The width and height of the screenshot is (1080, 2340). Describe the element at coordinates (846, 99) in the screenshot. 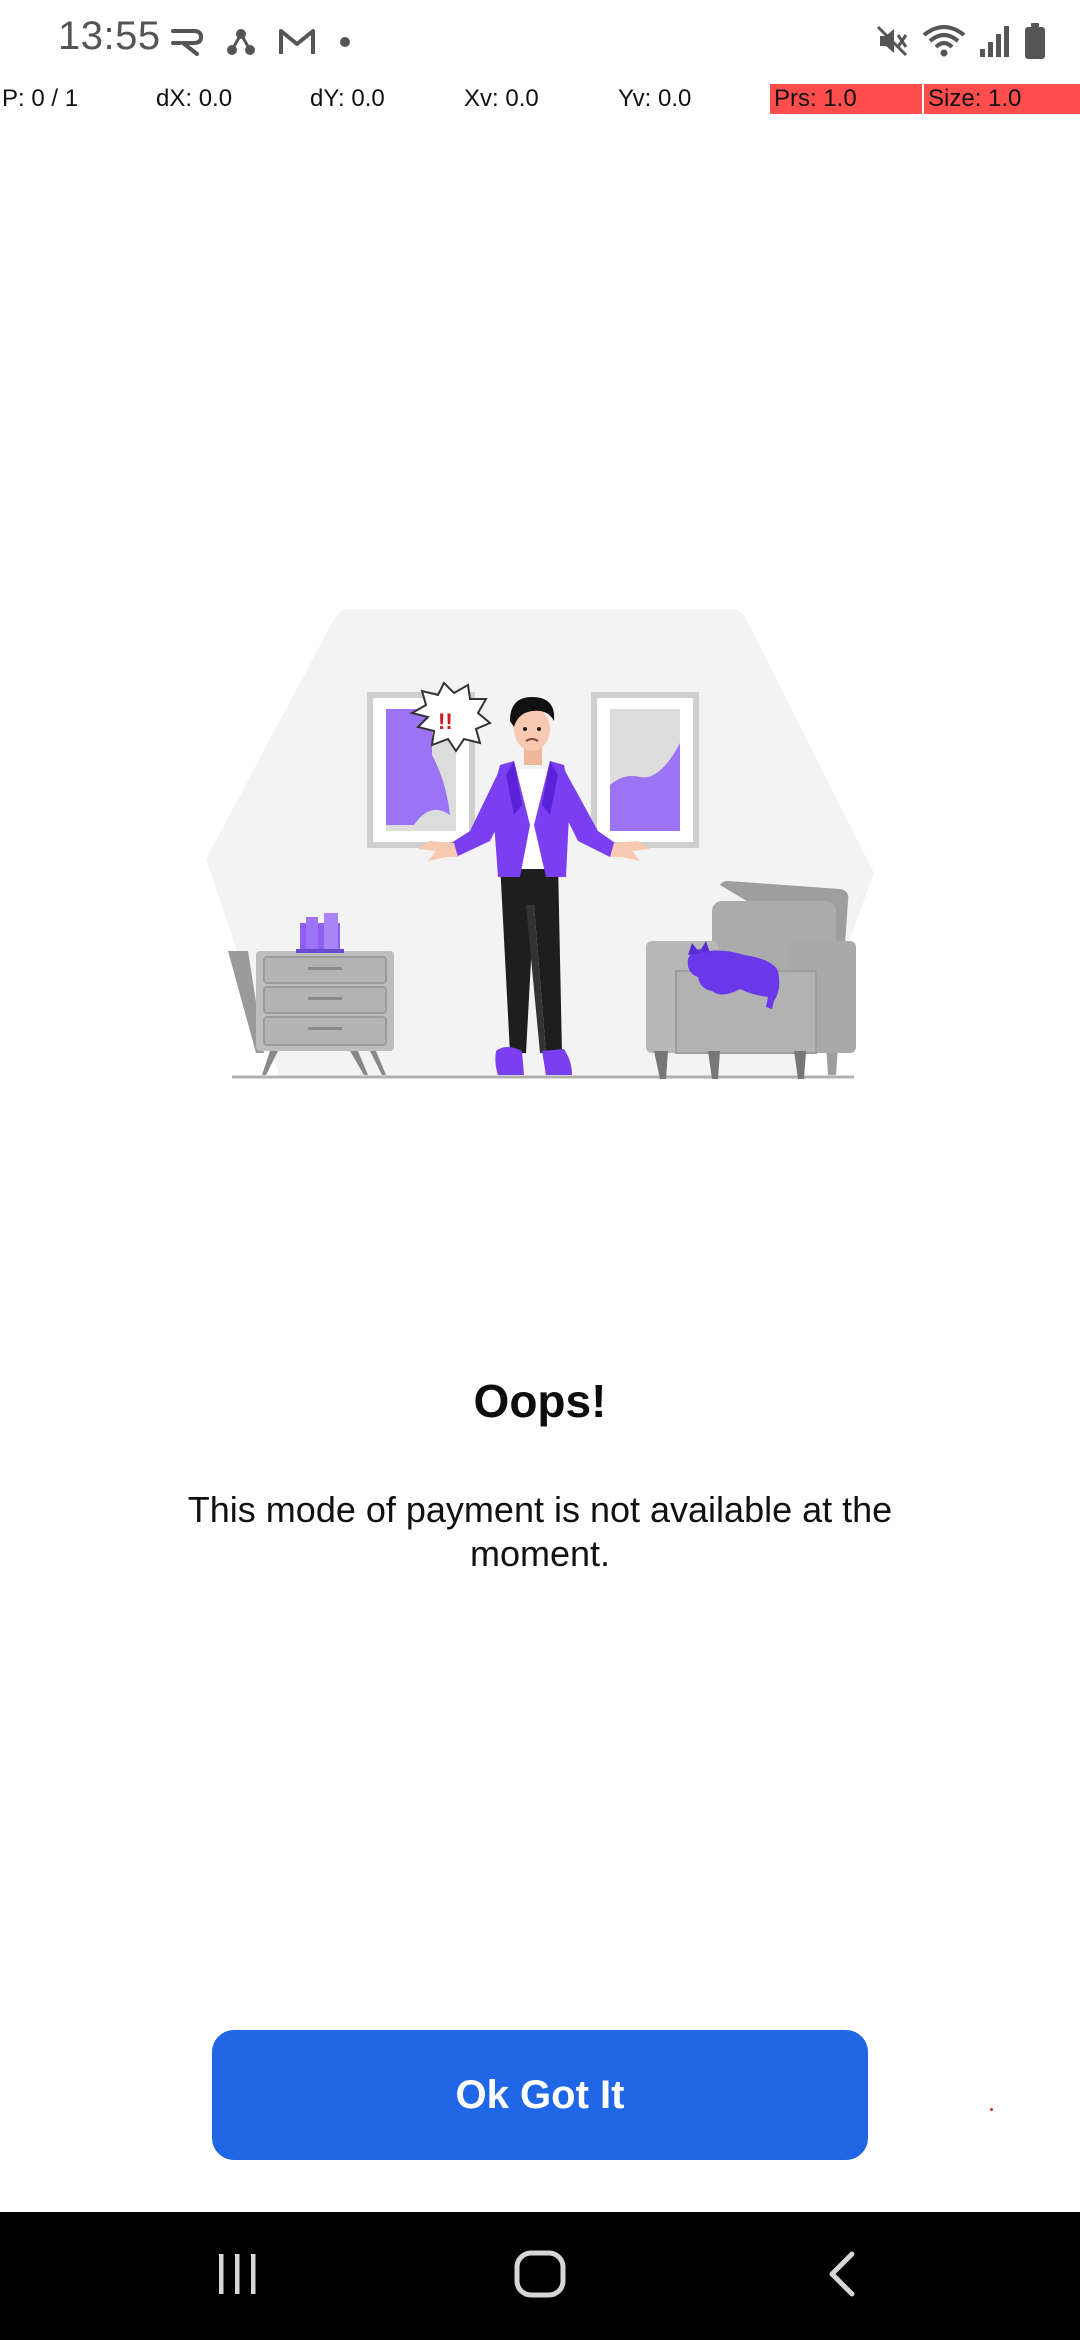

I see `pointer-pressure: Prs: 1.0` at that location.